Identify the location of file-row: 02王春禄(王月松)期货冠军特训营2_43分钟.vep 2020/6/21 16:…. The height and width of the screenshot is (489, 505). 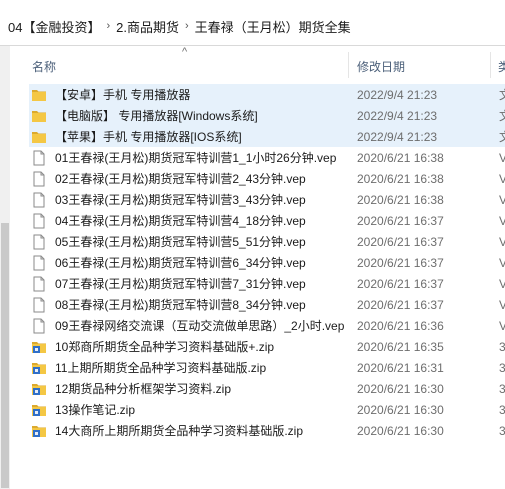
(267, 178).